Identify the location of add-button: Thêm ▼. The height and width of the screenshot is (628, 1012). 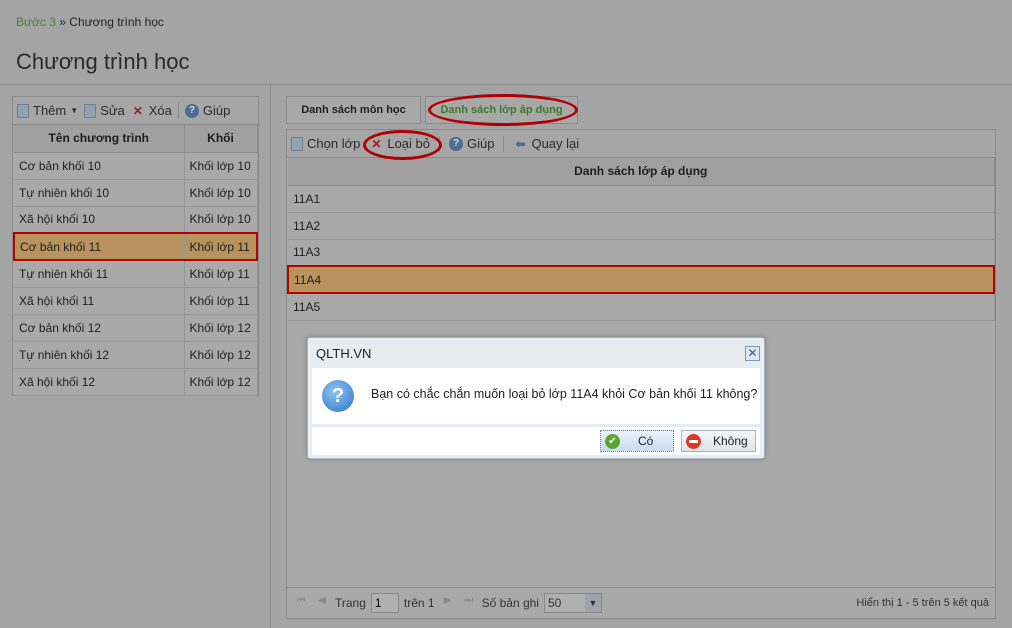
(47, 110).